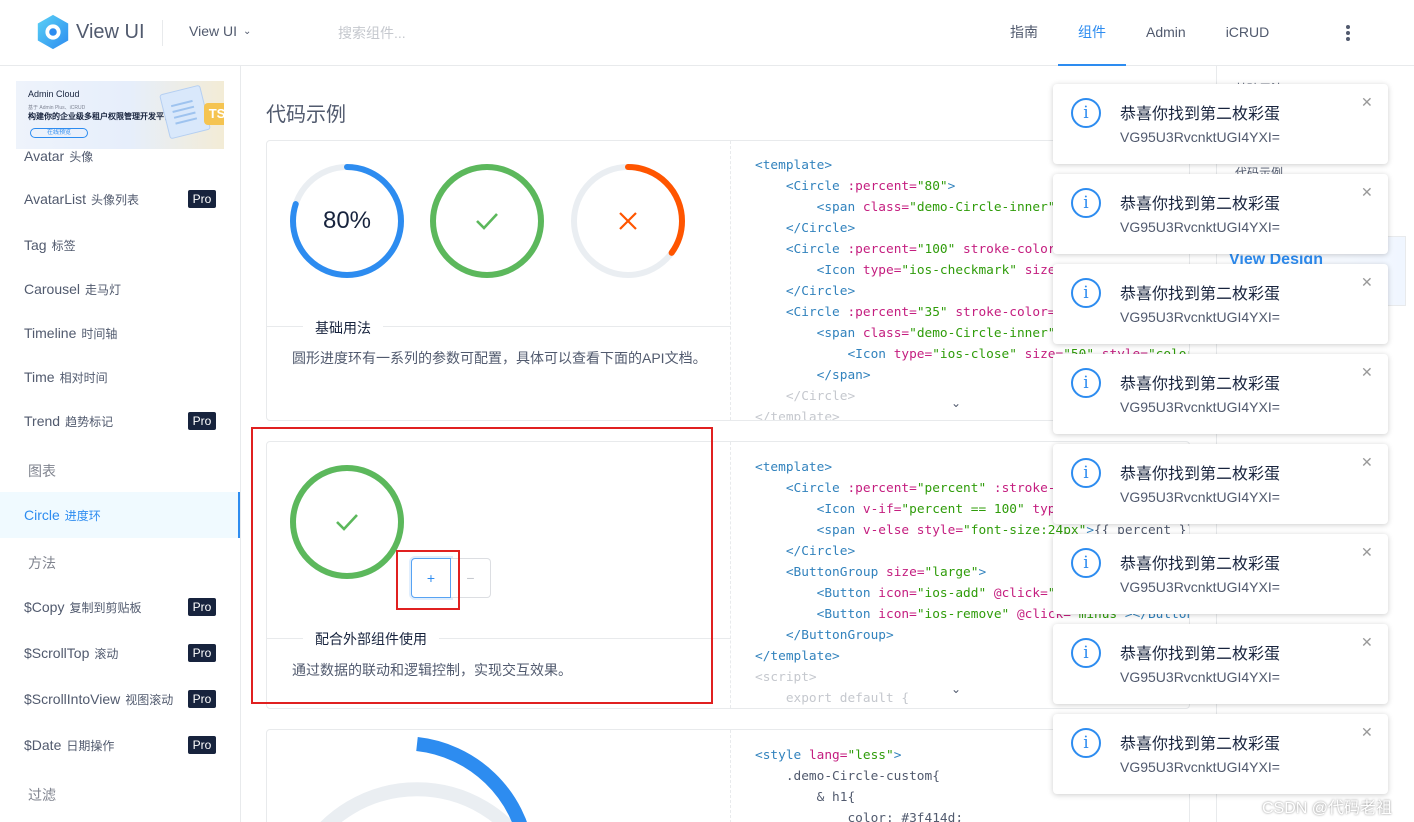 This screenshot has height=822, width=1414. Describe the element at coordinates (120, 156) in the screenshot. I see `sidebar-item: Avatar 头像` at that location.